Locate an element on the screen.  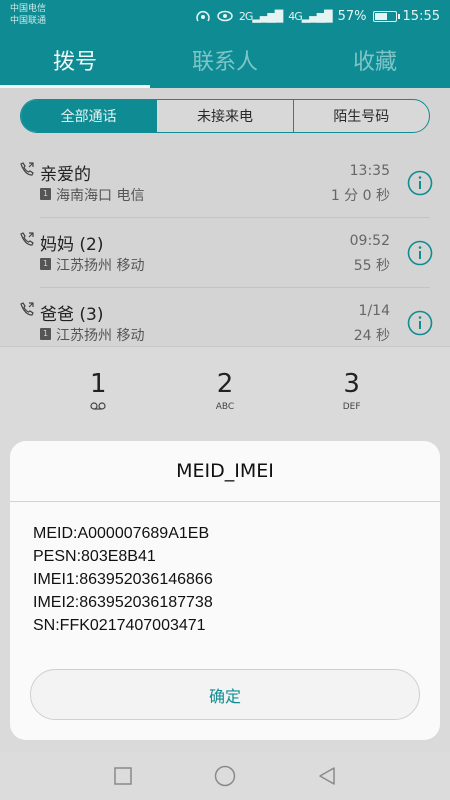
battery-percent: 57% is located at coordinates (352, 16).